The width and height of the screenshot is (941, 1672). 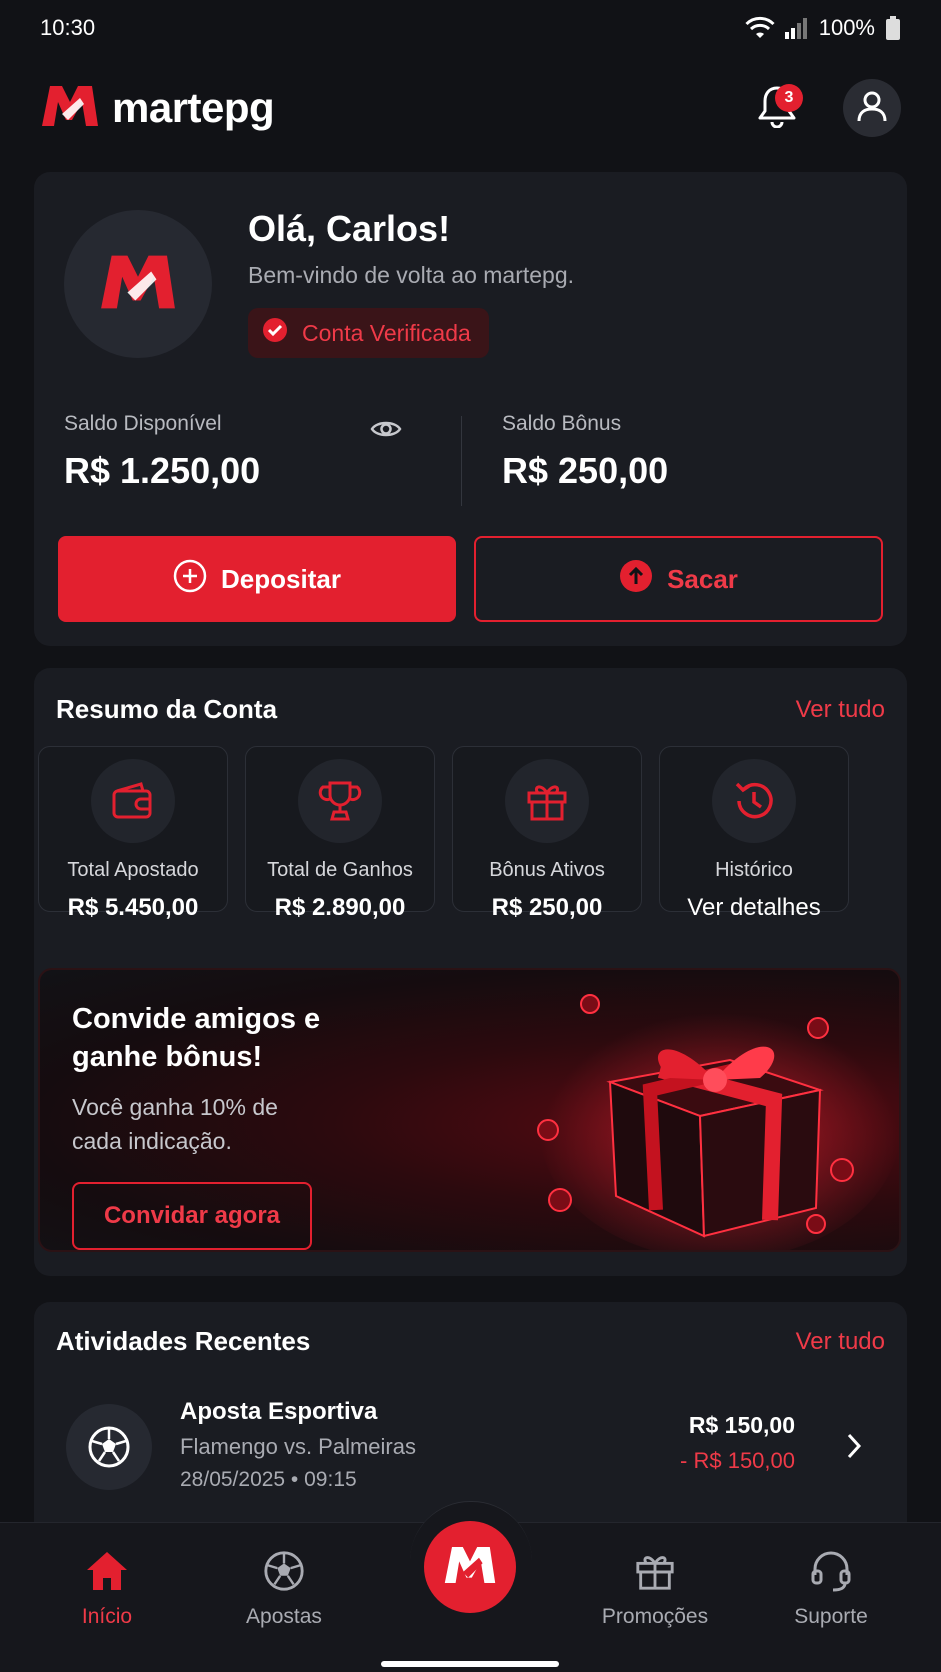 I want to click on status-indicators: 100%, so click(x=823, y=28).